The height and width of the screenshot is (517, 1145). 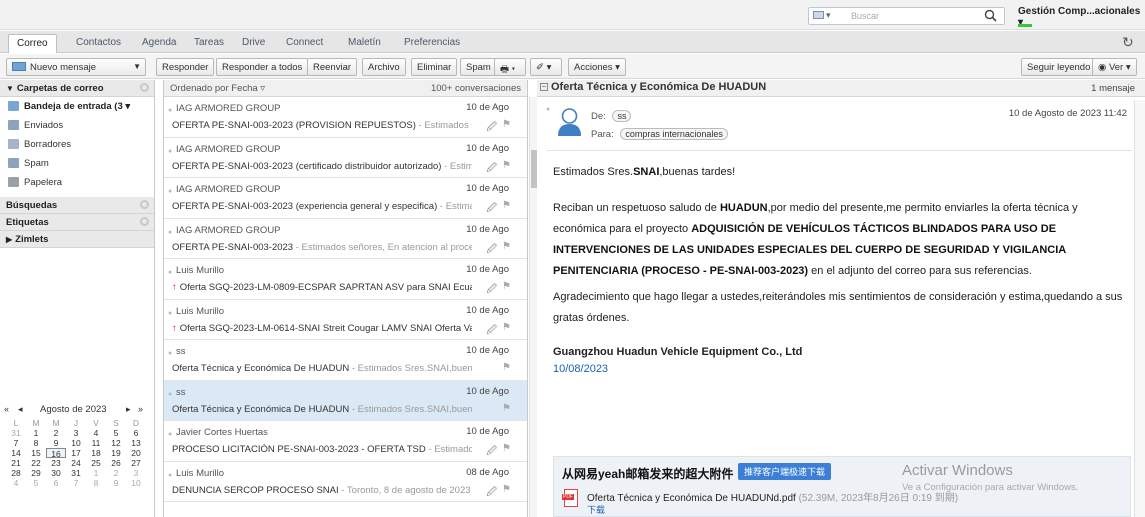 What do you see at coordinates (56, 433) in the screenshot?
I see `calendar-day: 2` at bounding box center [56, 433].